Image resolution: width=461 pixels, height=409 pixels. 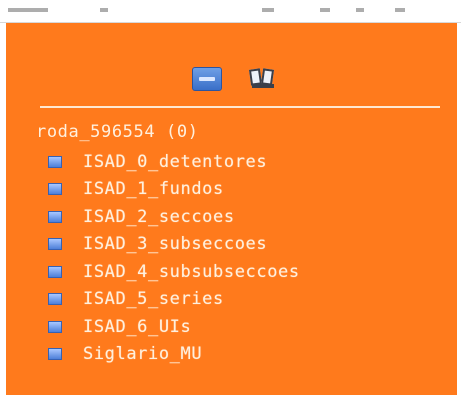 What do you see at coordinates (159, 216) in the screenshot?
I see `tree-item-label: ISAD_2_seccoes` at bounding box center [159, 216].